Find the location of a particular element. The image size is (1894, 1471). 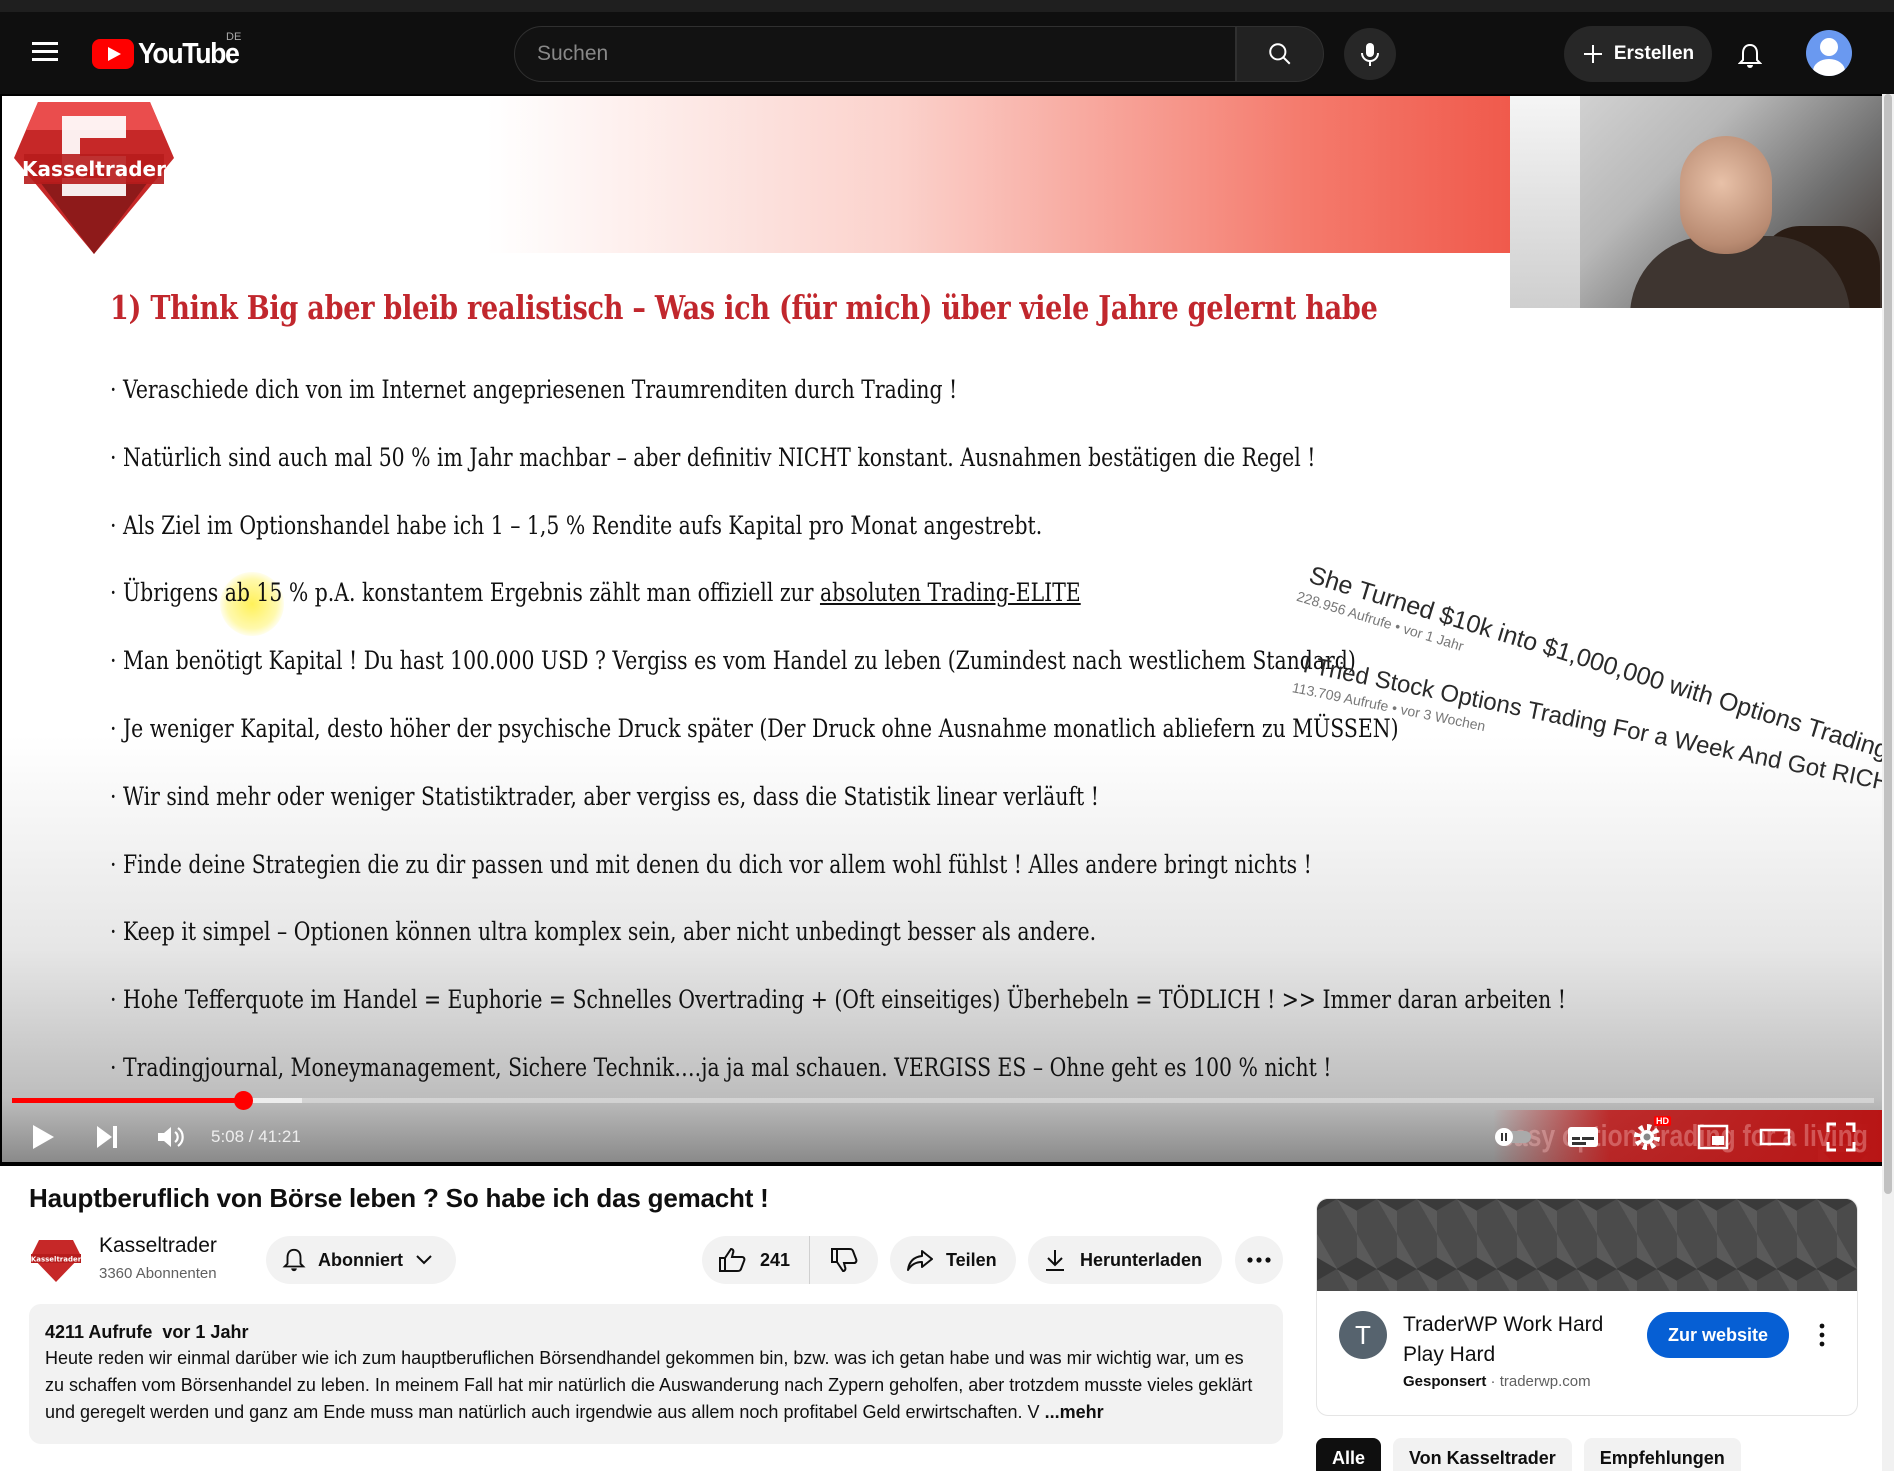

mute-button is located at coordinates (171, 1137).